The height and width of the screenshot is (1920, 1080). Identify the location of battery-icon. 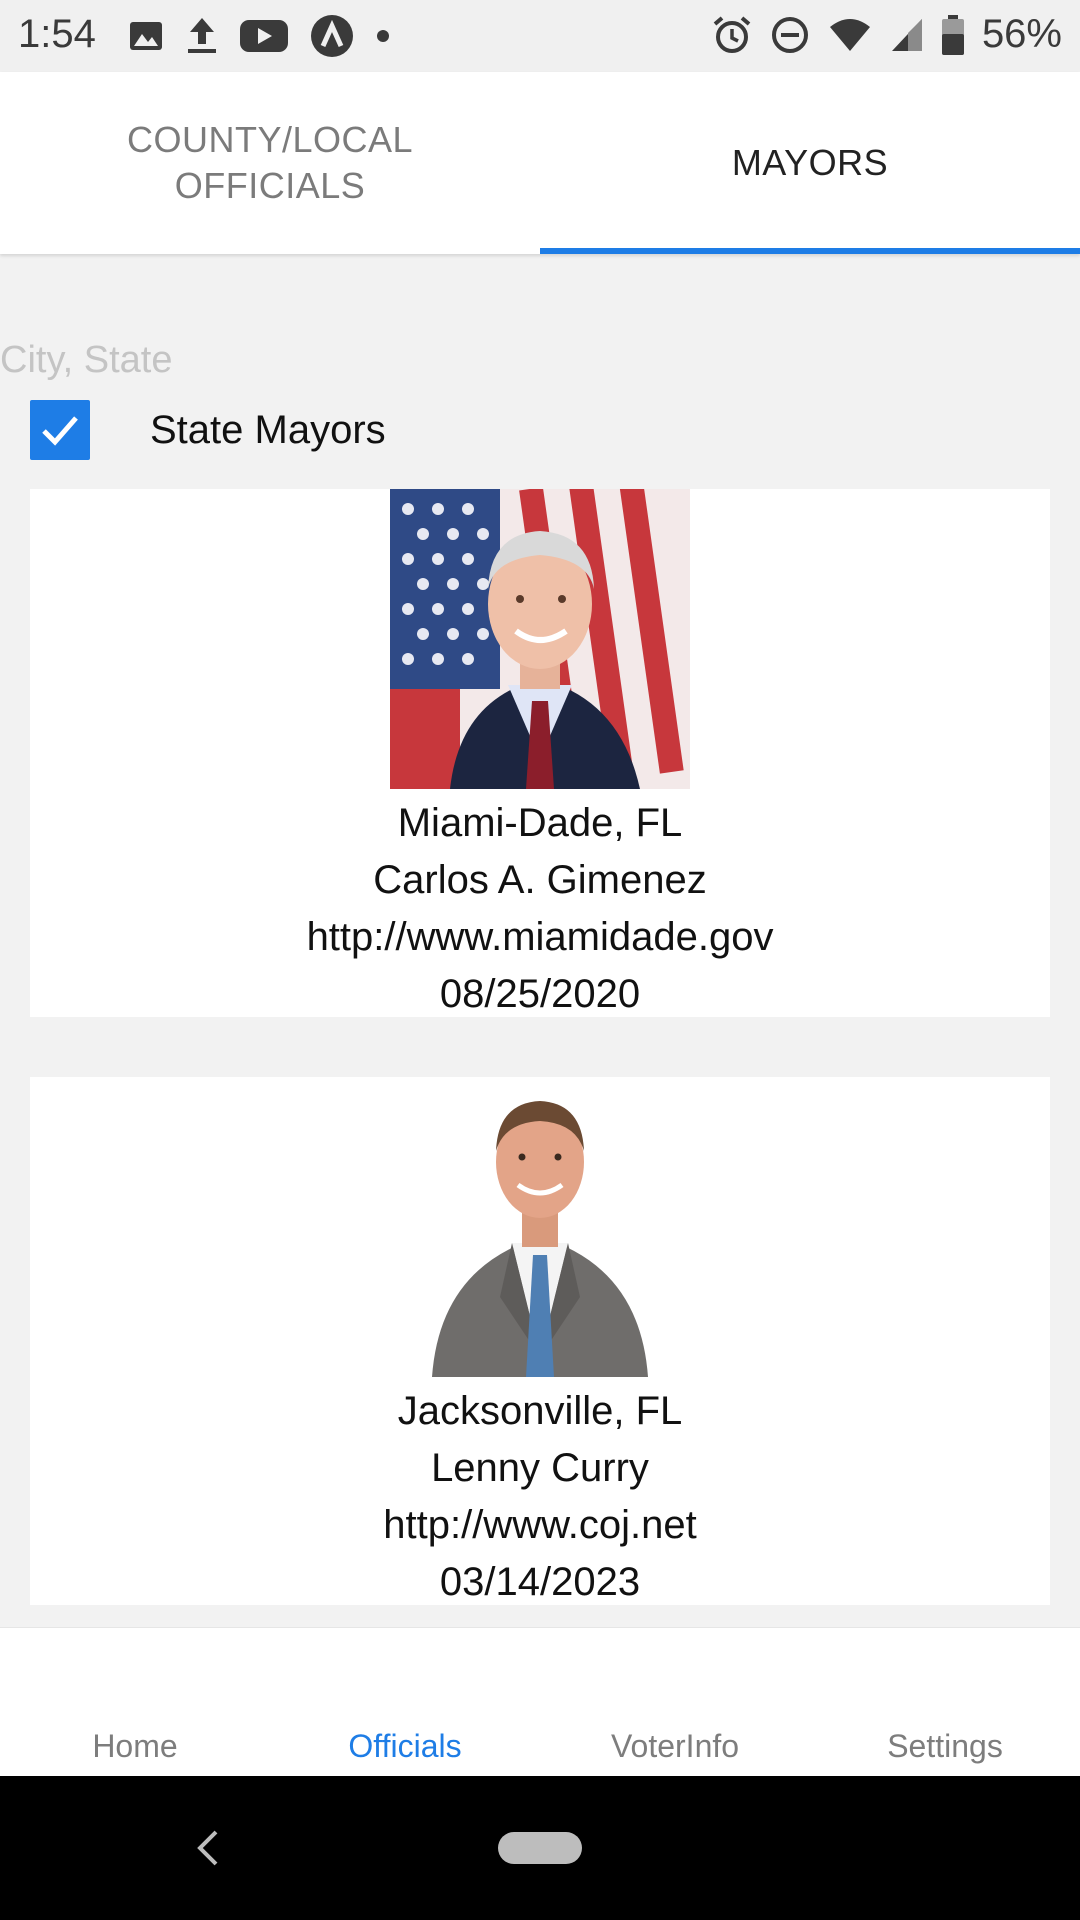
(952, 34).